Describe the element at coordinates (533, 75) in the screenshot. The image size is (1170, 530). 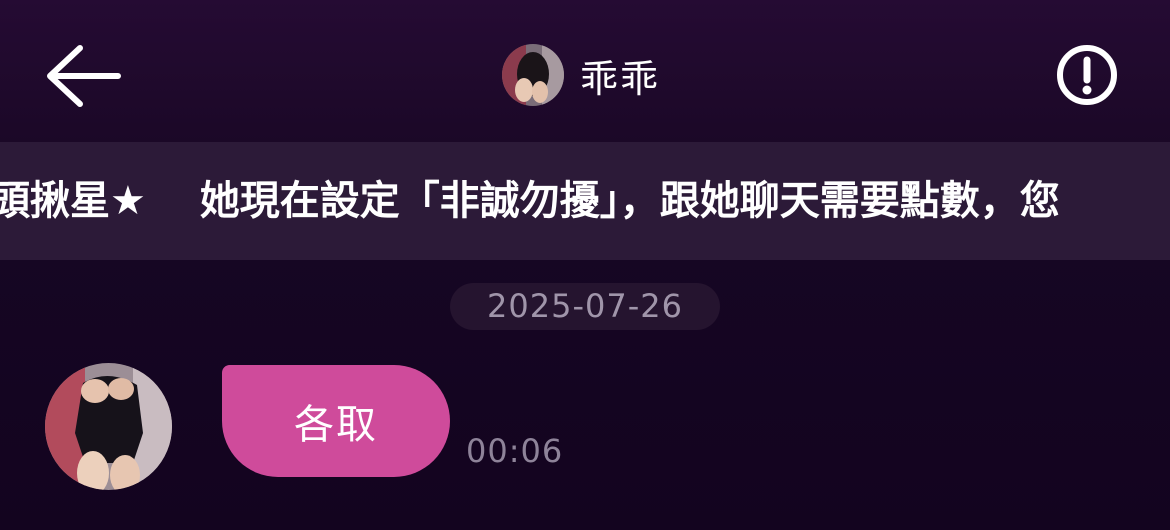
I see `header-avatar` at that location.